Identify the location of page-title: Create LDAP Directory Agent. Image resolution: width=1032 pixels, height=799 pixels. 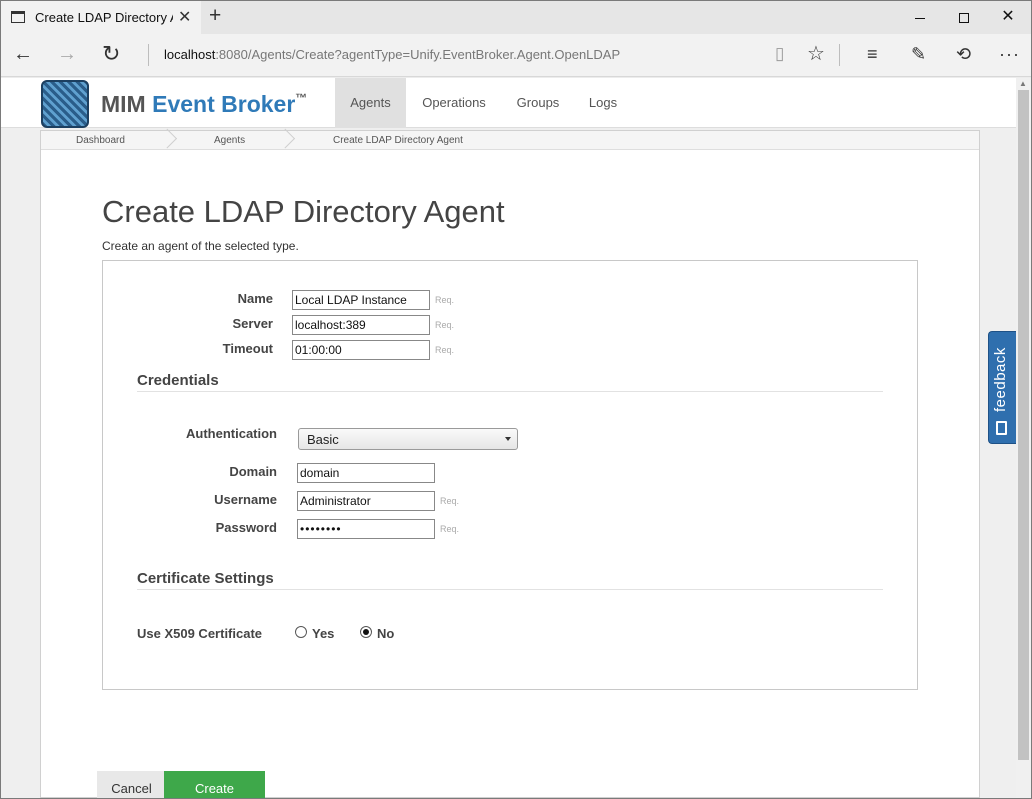
(303, 211).